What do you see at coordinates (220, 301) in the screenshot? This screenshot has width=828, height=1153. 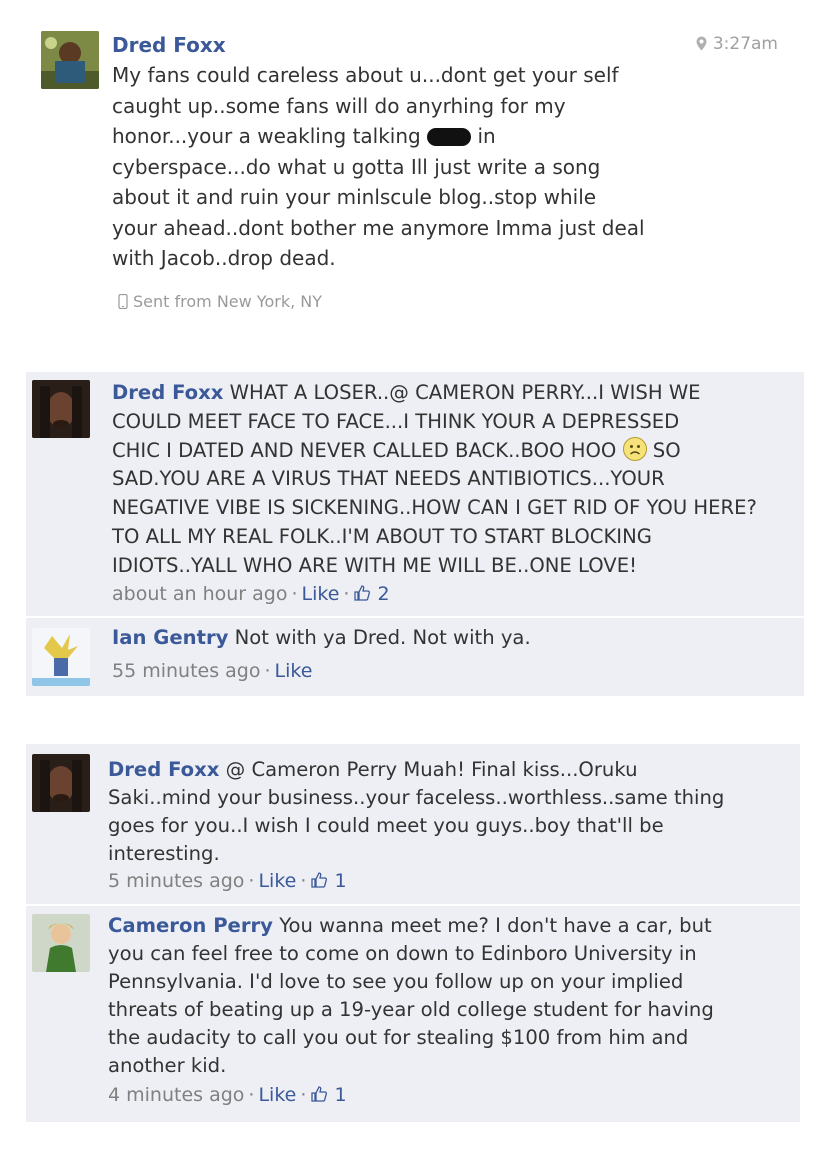 I see `sent-from: Sent from New York, NY` at bounding box center [220, 301].